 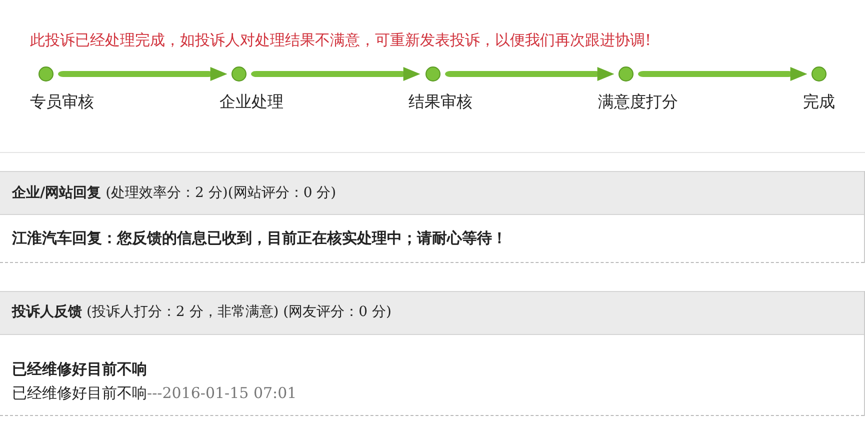 I want to click on feedback-title: 已经维修好目前不响, so click(x=80, y=369).